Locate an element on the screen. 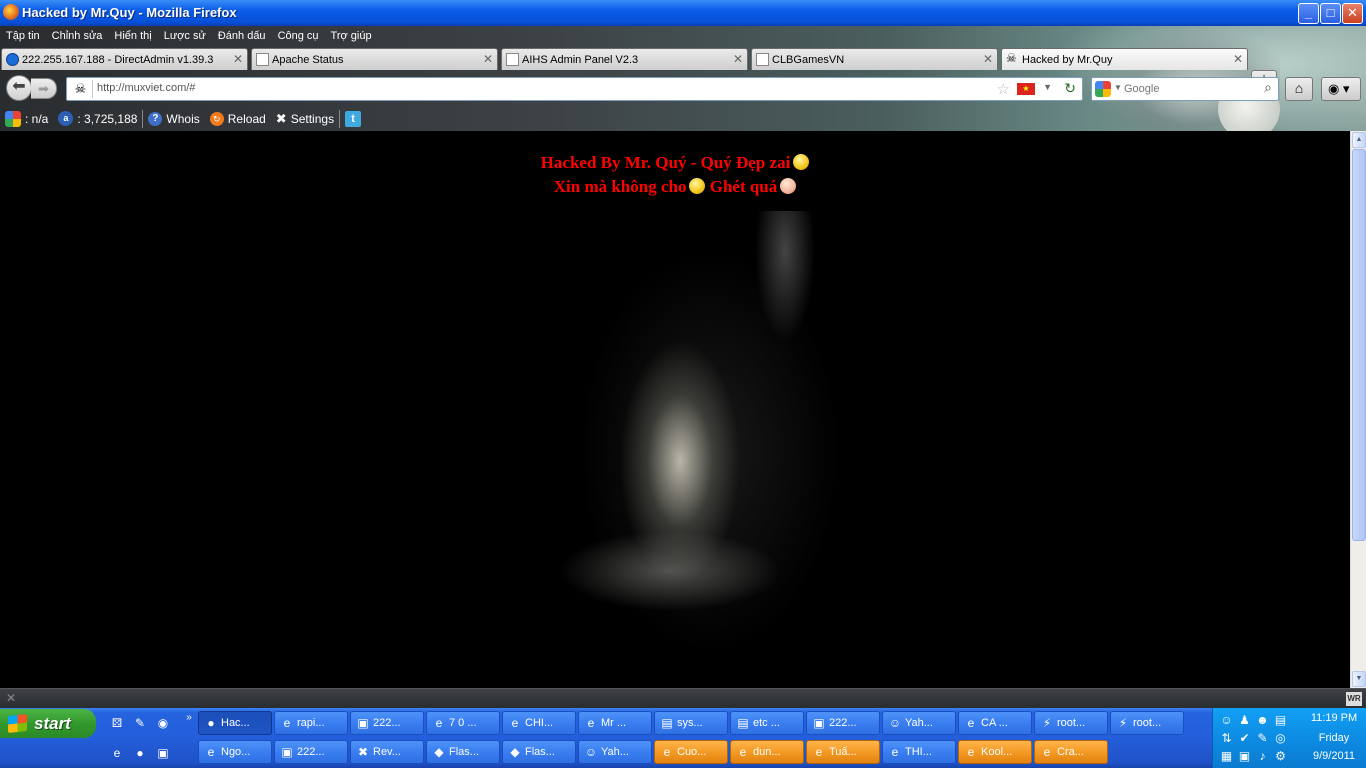 This screenshot has width=1366, height=768. menu-tools: Công cụ is located at coordinates (298, 36).